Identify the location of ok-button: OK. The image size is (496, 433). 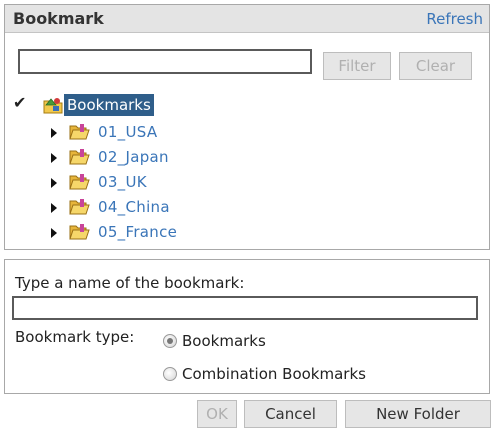
(217, 414).